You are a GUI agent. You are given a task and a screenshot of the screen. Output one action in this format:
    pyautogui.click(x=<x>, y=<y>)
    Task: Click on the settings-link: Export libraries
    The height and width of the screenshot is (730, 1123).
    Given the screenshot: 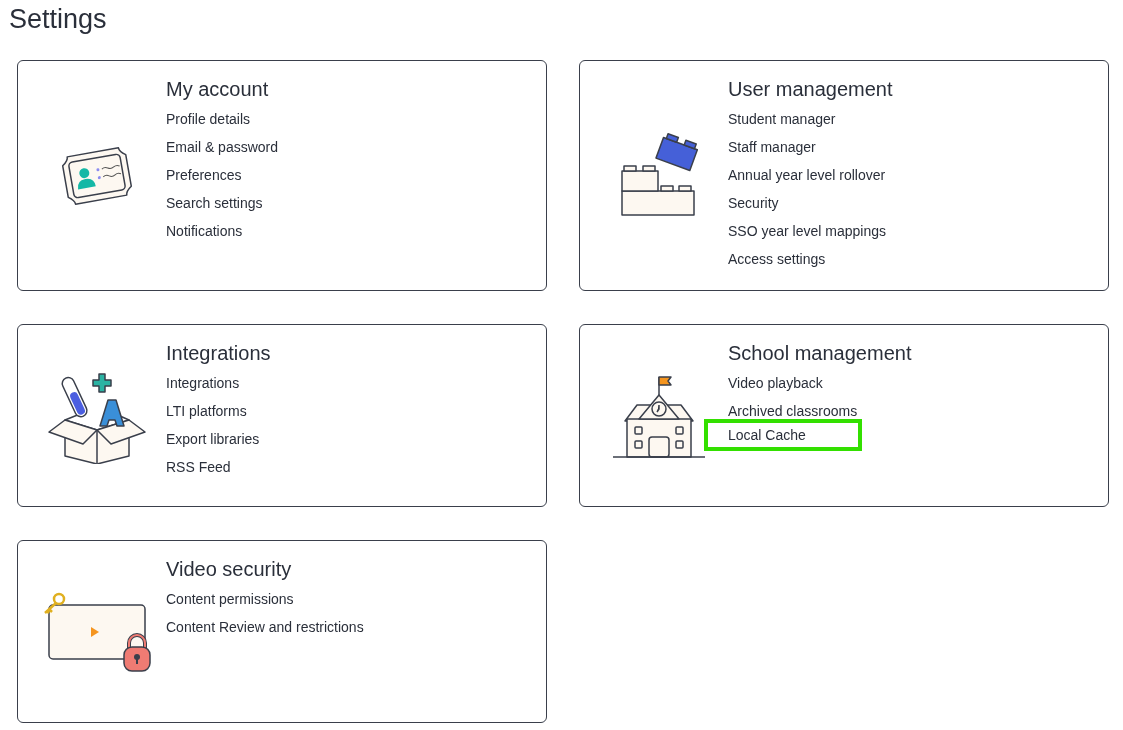 What is the action you would take?
    pyautogui.click(x=213, y=439)
    